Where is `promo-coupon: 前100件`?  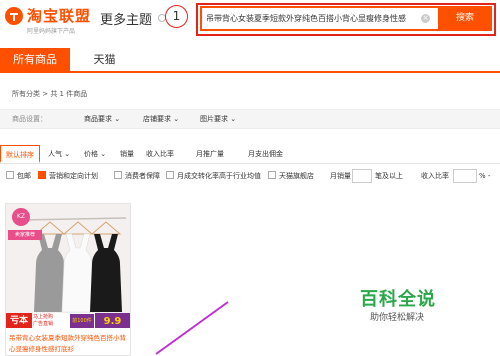 promo-coupon: 前100件 is located at coordinates (82, 321).